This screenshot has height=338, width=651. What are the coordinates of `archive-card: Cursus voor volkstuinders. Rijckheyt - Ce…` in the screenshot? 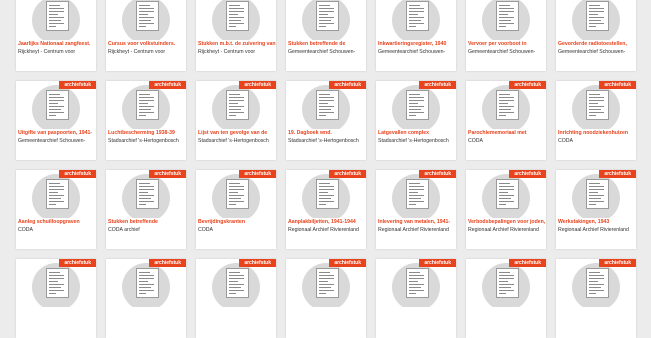 It's located at (146, 35).